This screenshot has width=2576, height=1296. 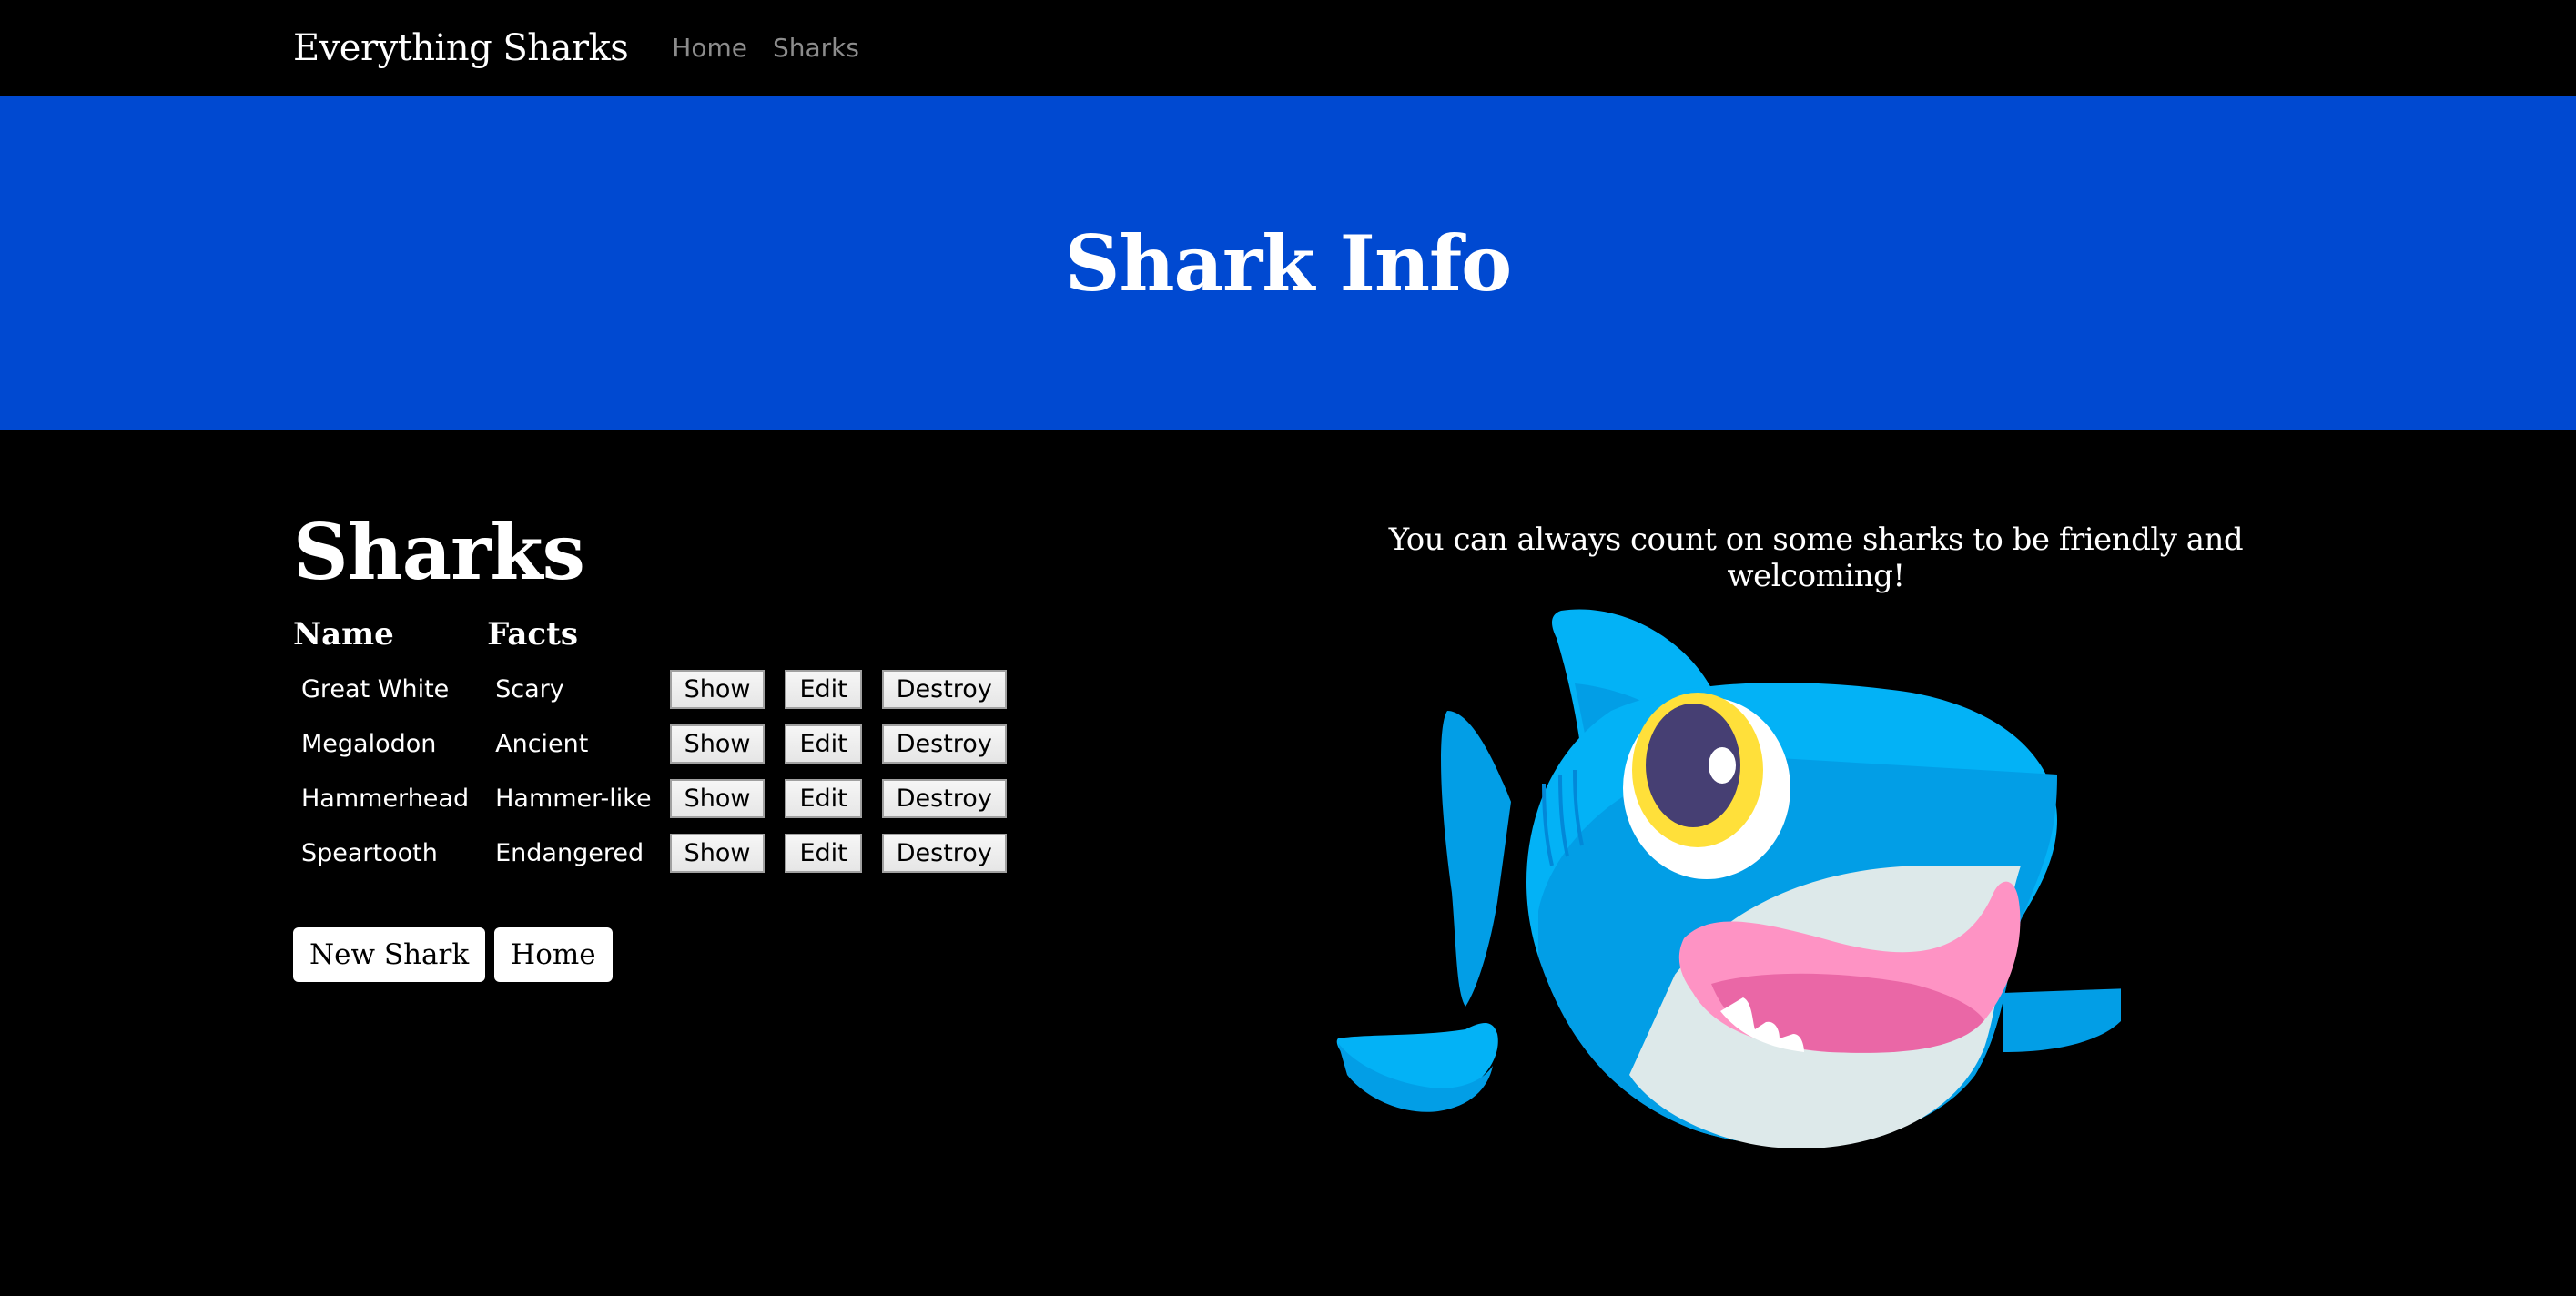 I want to click on home-button: Home, so click(x=553, y=954).